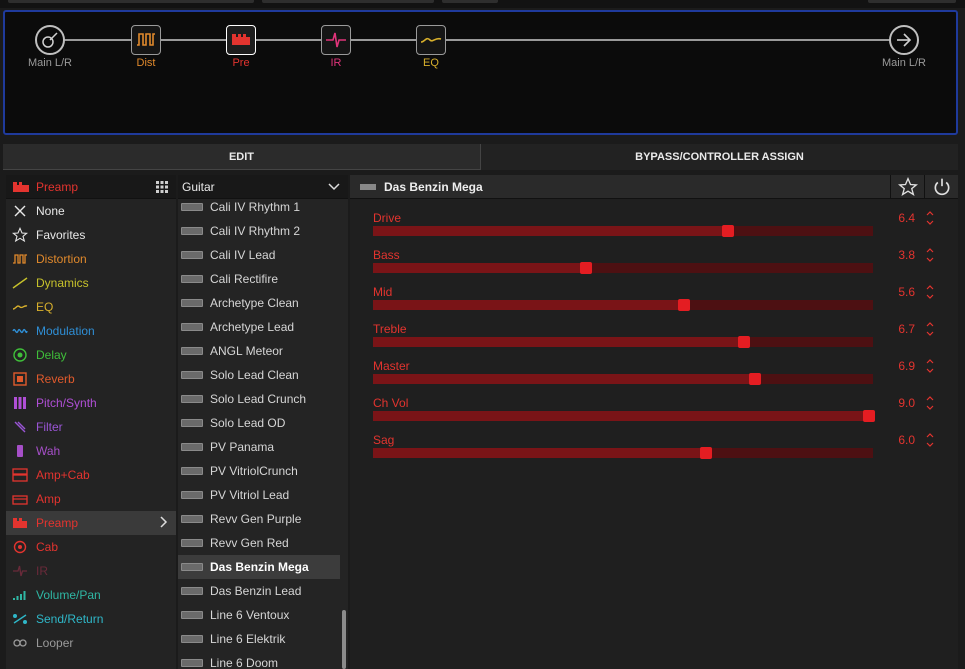 The height and width of the screenshot is (669, 965). I want to click on param-value: 6.9, so click(906, 366).